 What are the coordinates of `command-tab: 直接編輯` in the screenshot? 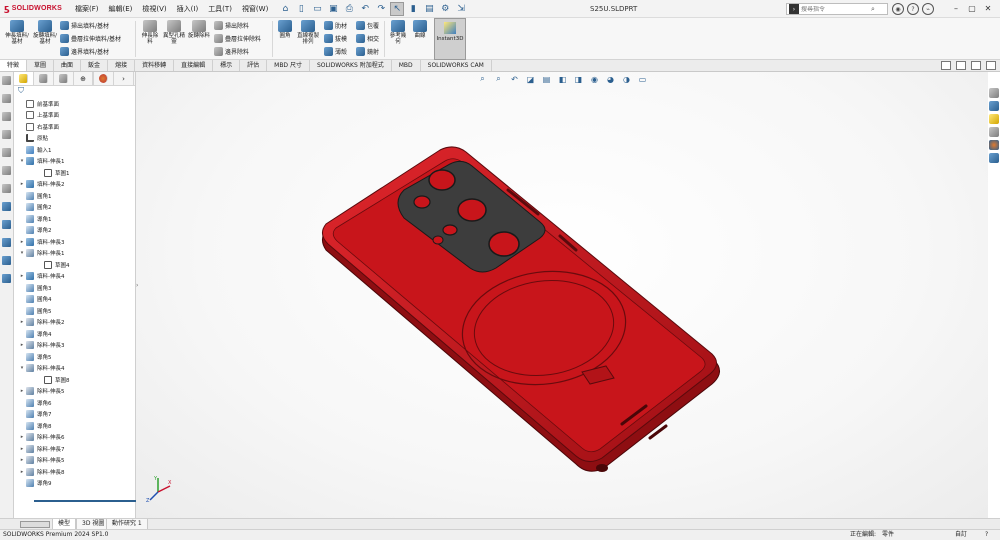 It's located at (194, 65).